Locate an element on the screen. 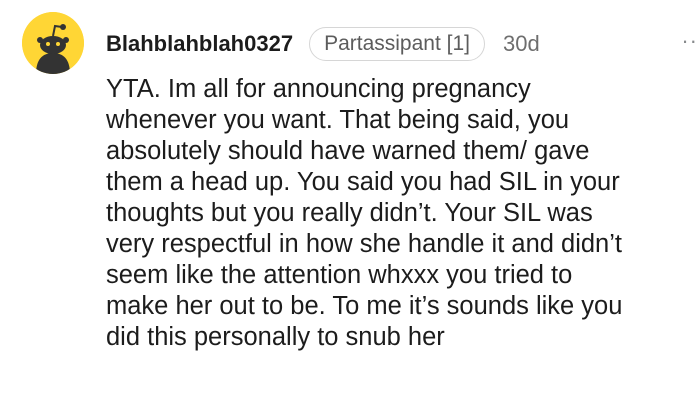 Image resolution: width=700 pixels, height=408 pixels. comment-header: Blahblahblah0327 Partassipant [1] 30d is located at coordinates (323, 44).